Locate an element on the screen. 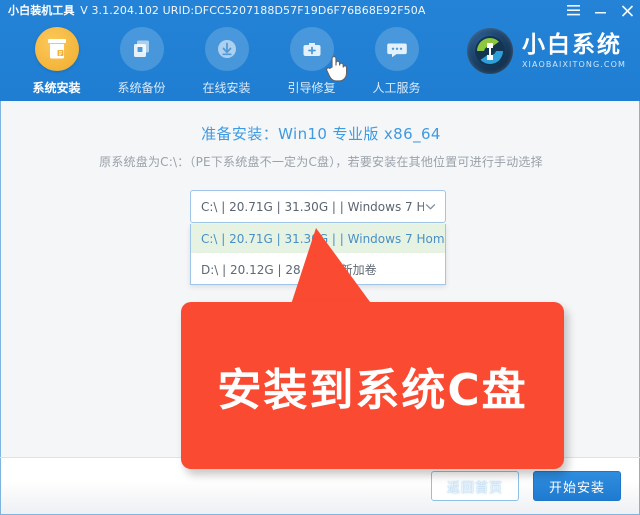  app-name-label: 小白装机工具 is located at coordinates (41, 10).